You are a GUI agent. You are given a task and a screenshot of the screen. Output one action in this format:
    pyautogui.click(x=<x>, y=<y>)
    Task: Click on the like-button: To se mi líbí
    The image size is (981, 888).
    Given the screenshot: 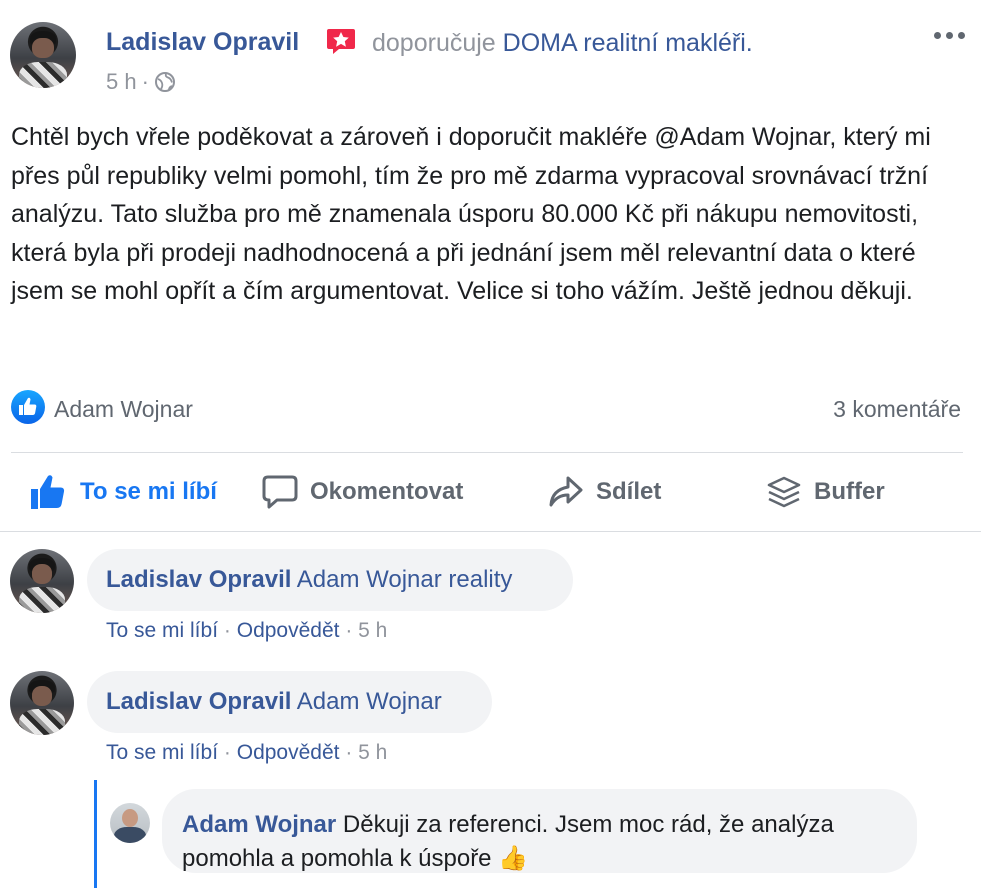 What is the action you would take?
    pyautogui.click(x=122, y=492)
    